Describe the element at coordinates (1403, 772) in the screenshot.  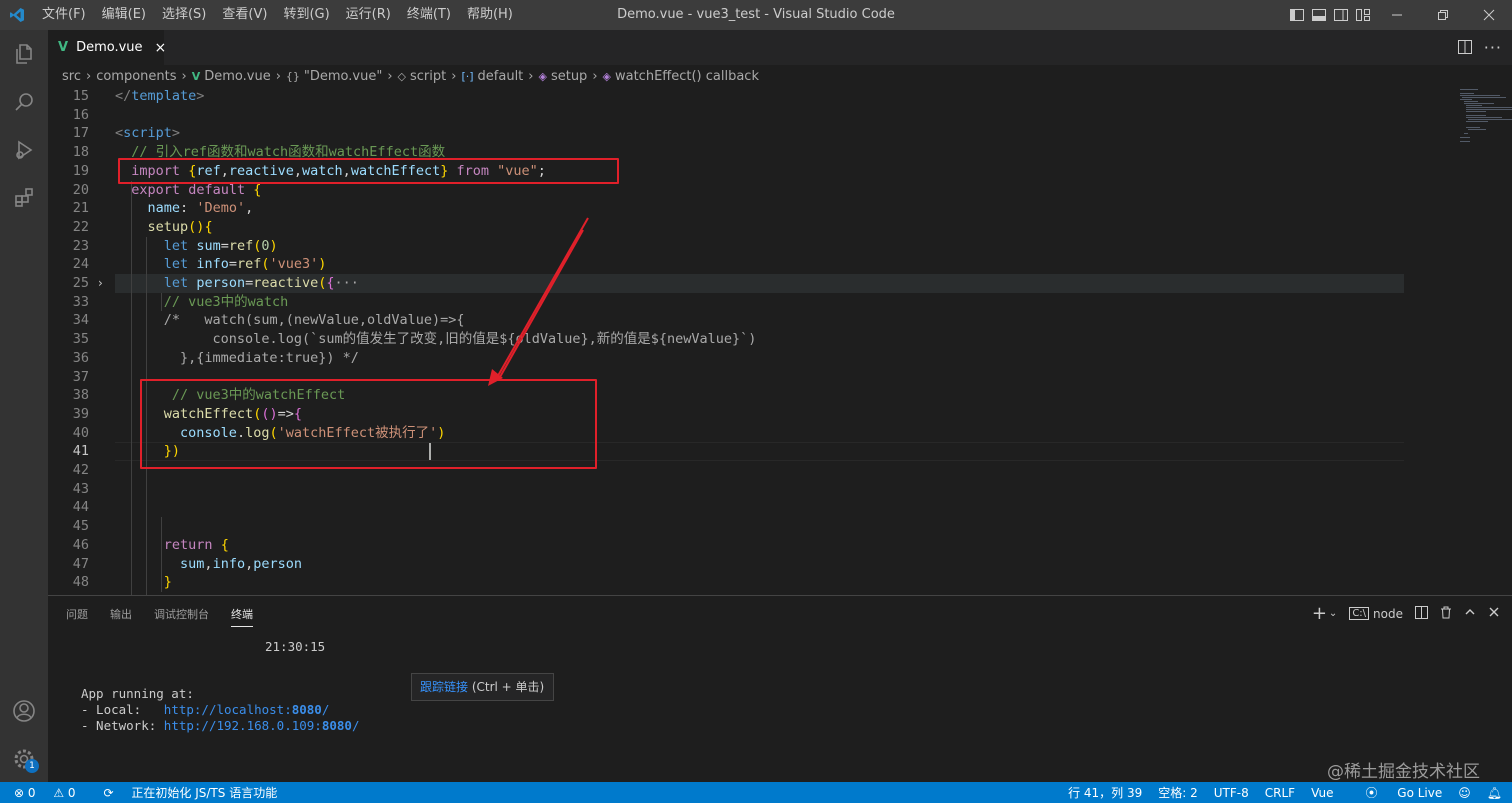
I see `watermark: @稀土掘金技术社区` at that location.